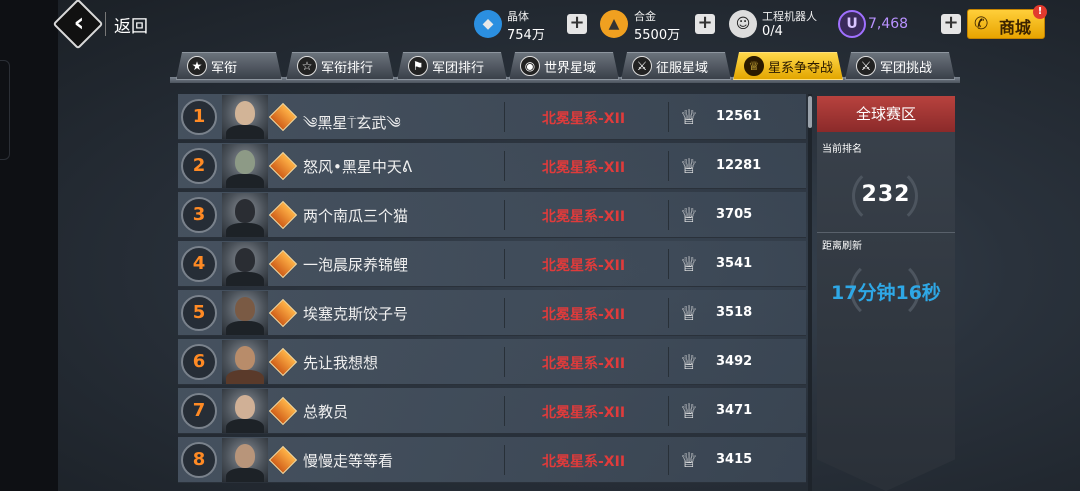  Describe the element at coordinates (570, 68) in the screenshot. I see `tab-label: 世界星域` at that location.